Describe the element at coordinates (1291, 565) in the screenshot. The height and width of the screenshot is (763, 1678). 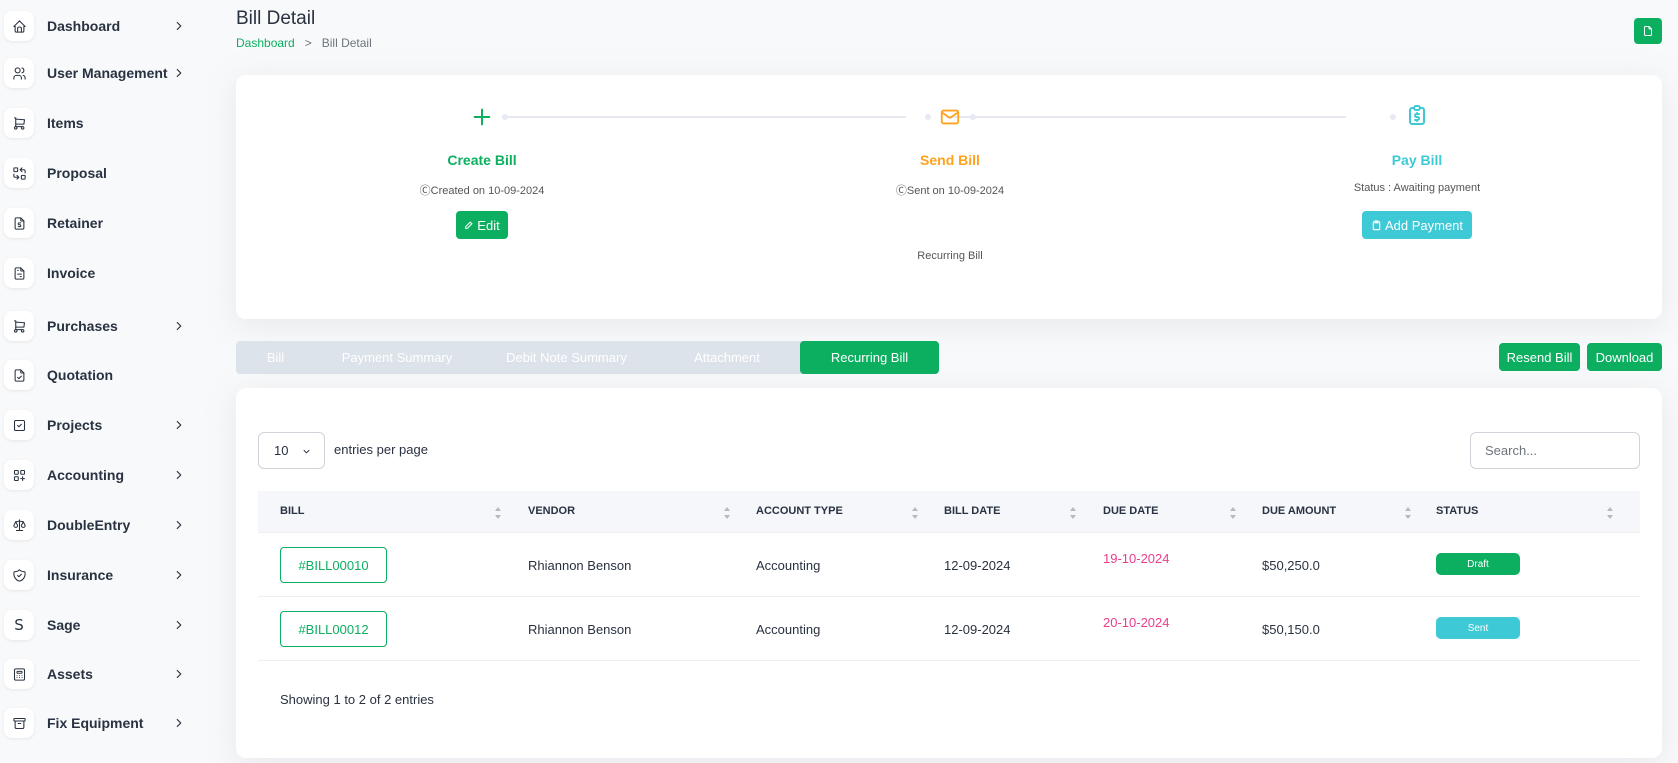
I see `due-amount-cell: $50,250.0` at that location.